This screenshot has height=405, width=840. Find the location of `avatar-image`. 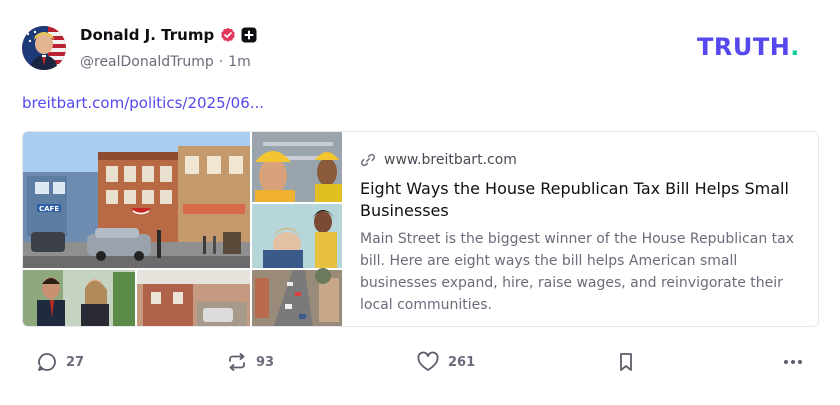

avatar-image is located at coordinates (44, 48).